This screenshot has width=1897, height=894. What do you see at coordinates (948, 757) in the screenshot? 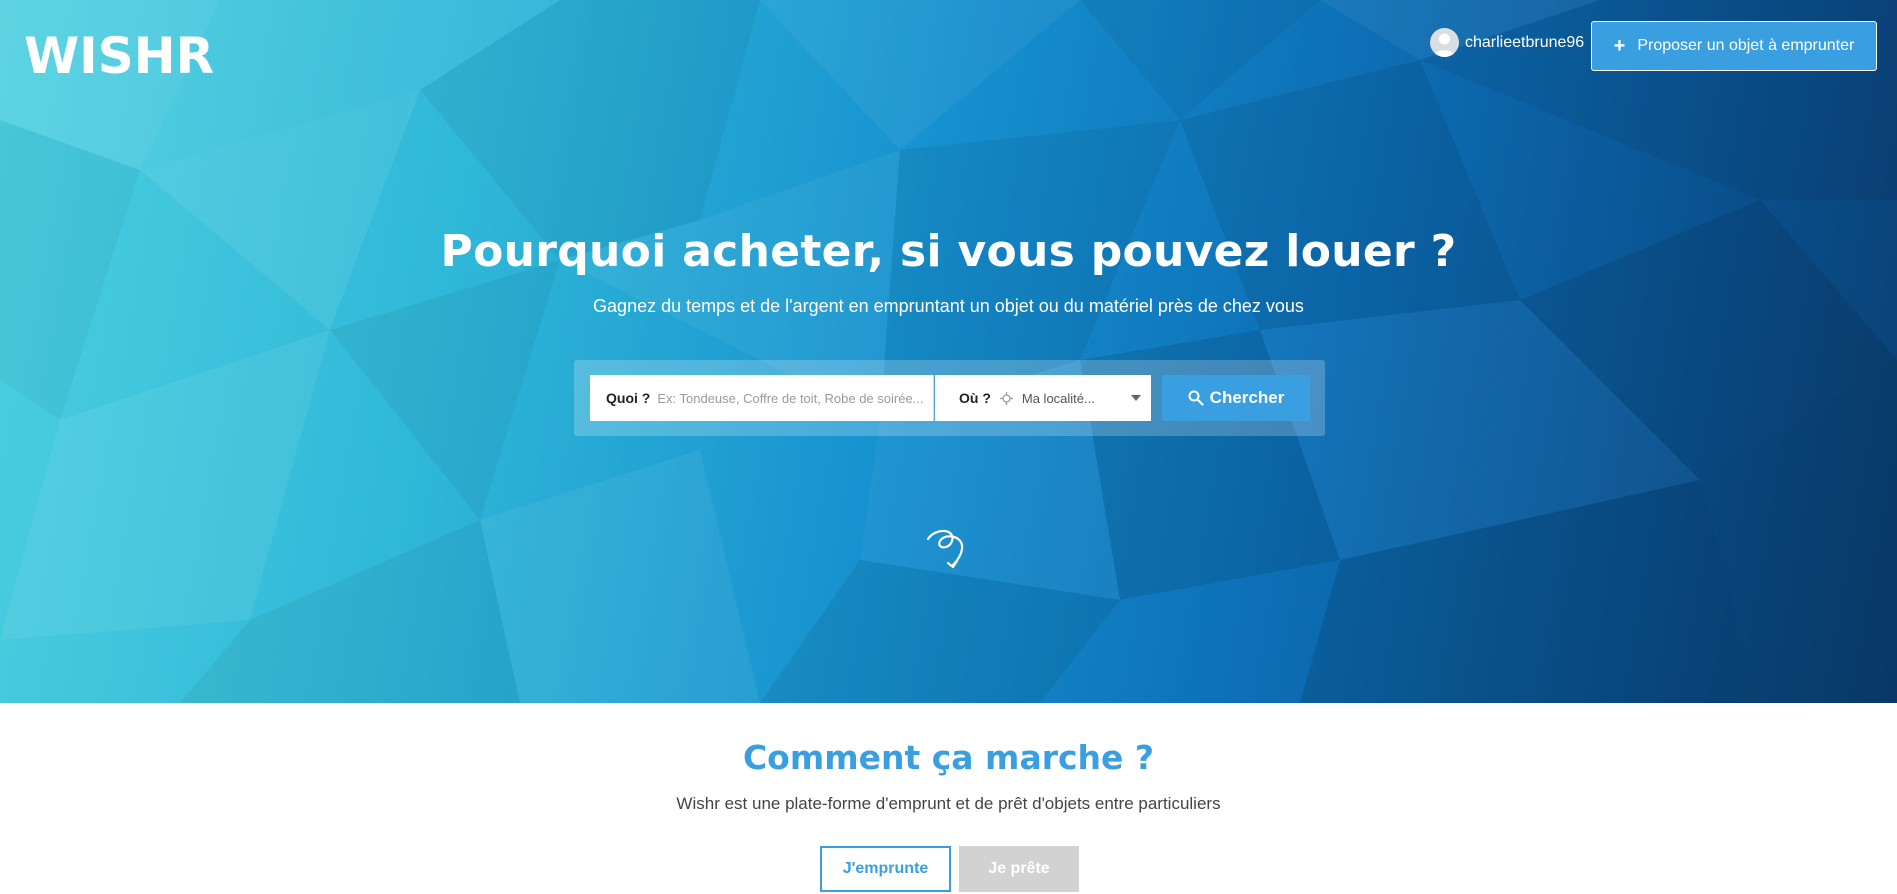
I see `how-it-works-title: Comment ça marche ?` at bounding box center [948, 757].